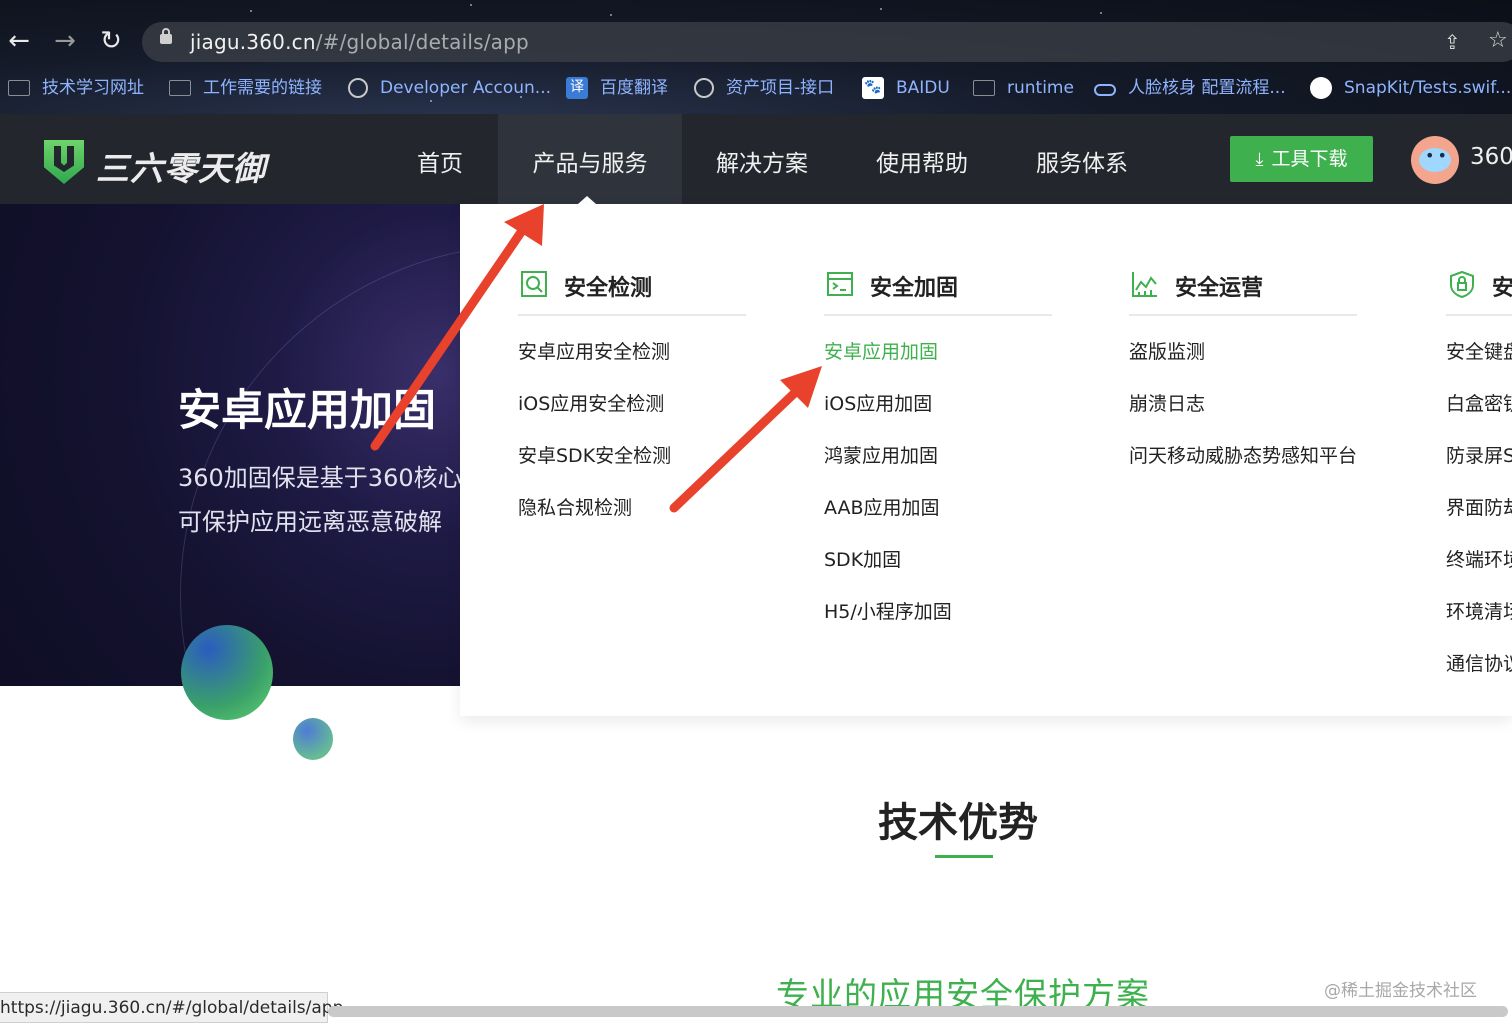 The image size is (1512, 1023). I want to click on dropdown-caret-icon, so click(587, 200).